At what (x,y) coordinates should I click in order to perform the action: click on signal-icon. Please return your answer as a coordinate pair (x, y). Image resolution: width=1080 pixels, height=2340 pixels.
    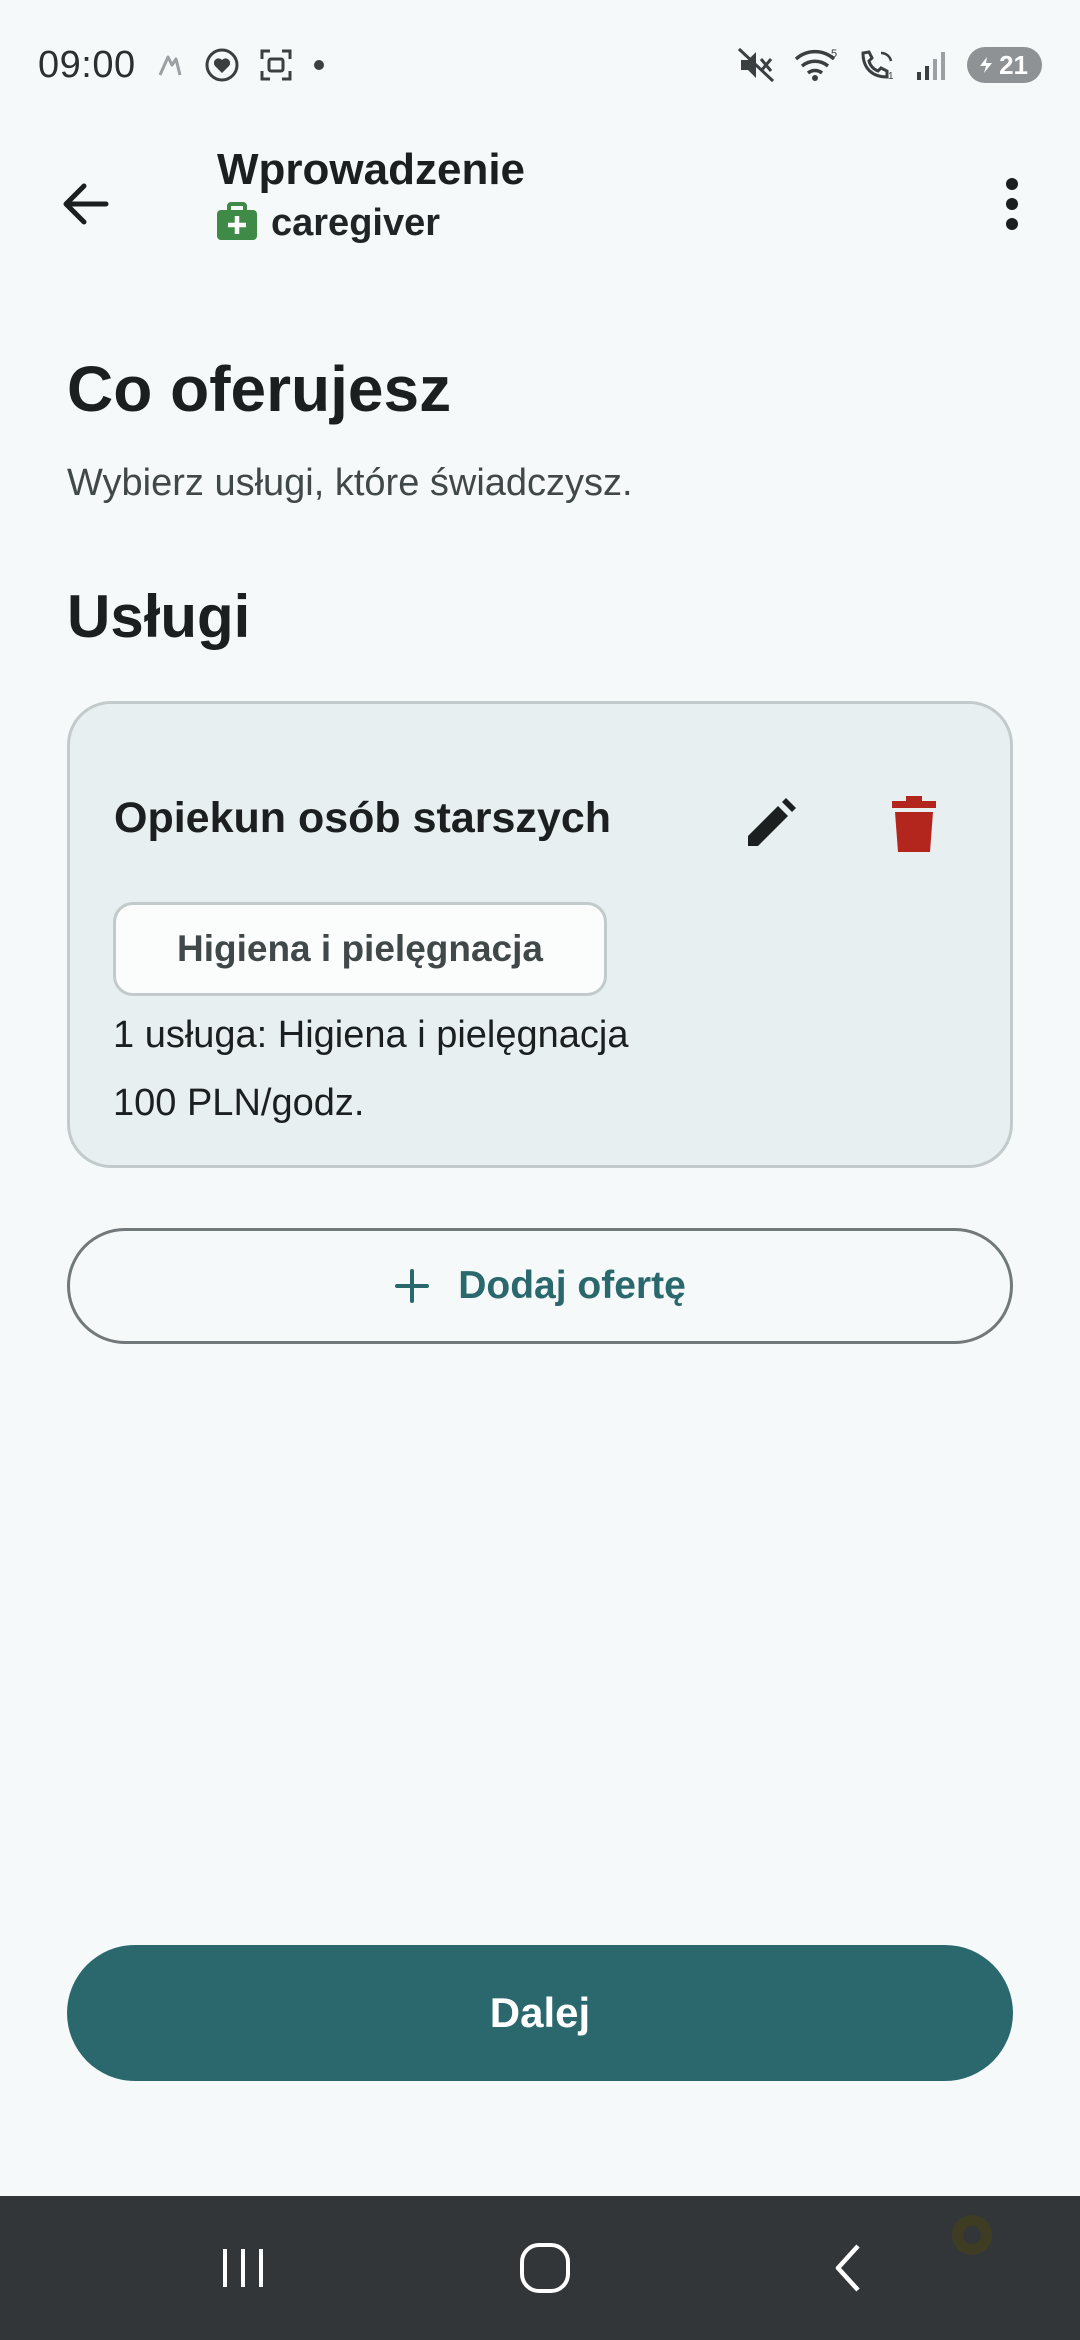
    Looking at the image, I should click on (932, 65).